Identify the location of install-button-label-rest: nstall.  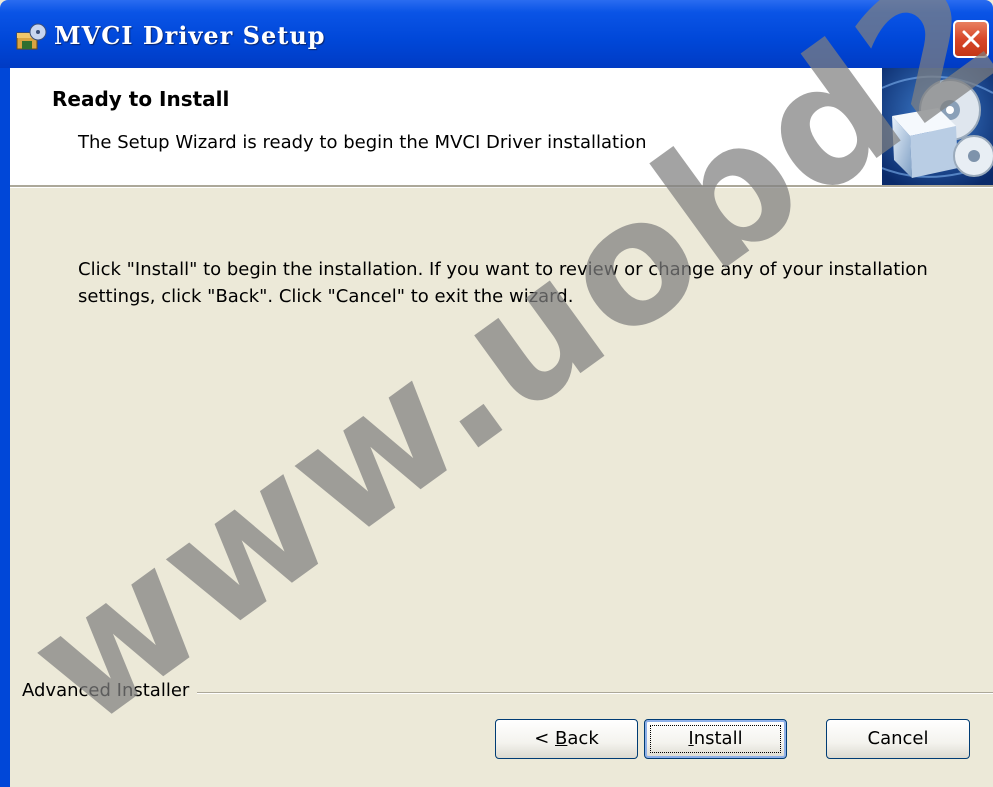
(718, 738).